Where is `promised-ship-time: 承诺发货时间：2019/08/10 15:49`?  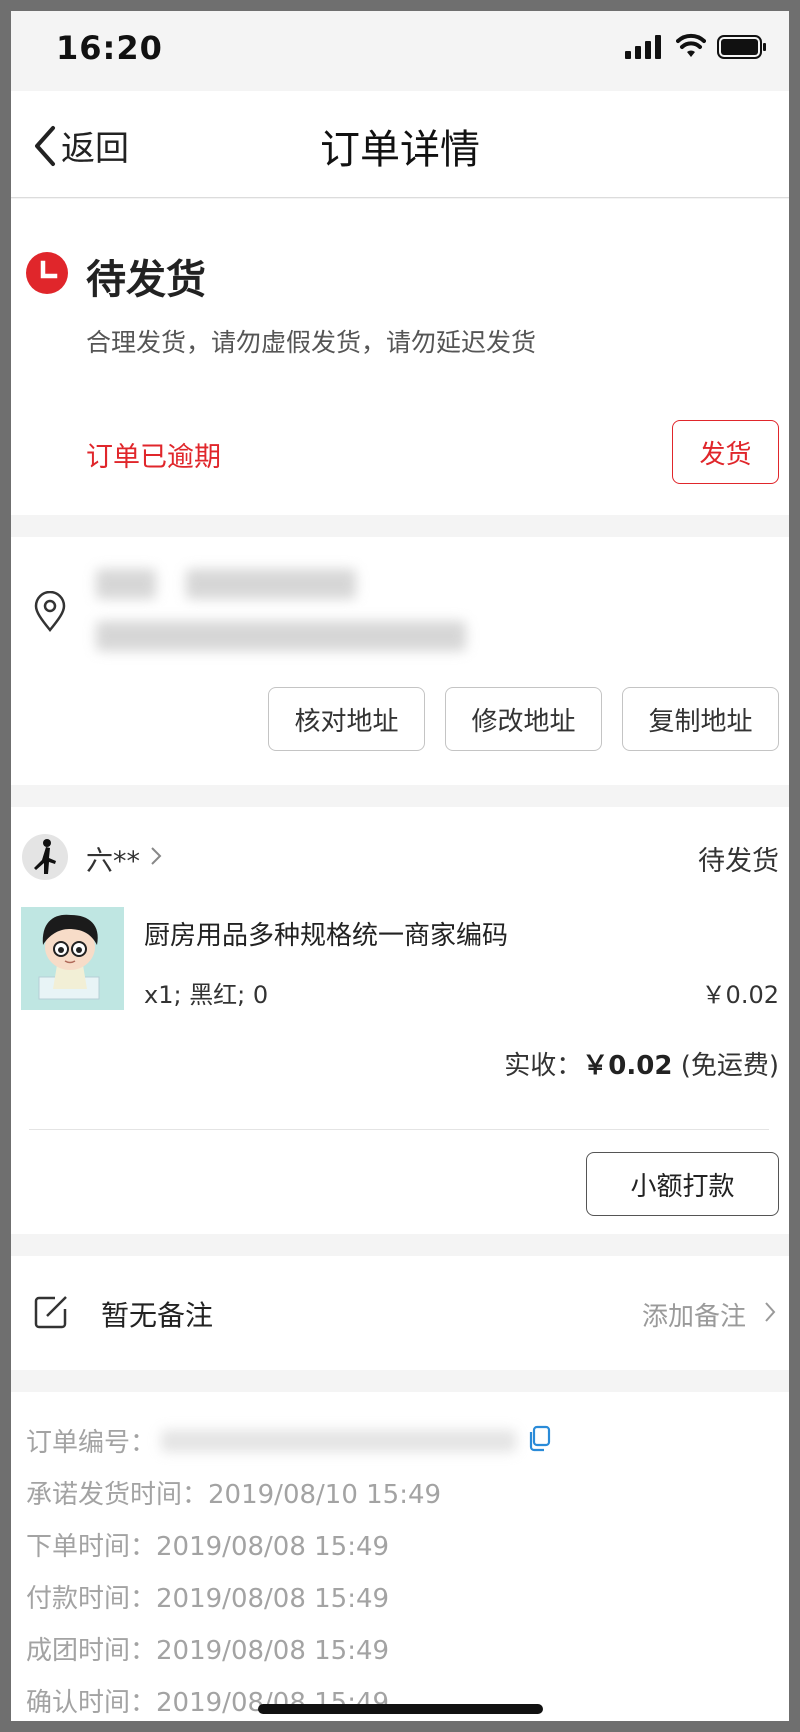 promised-ship-time: 承诺发货时间：2019/08/10 15:49 is located at coordinates (233, 1492).